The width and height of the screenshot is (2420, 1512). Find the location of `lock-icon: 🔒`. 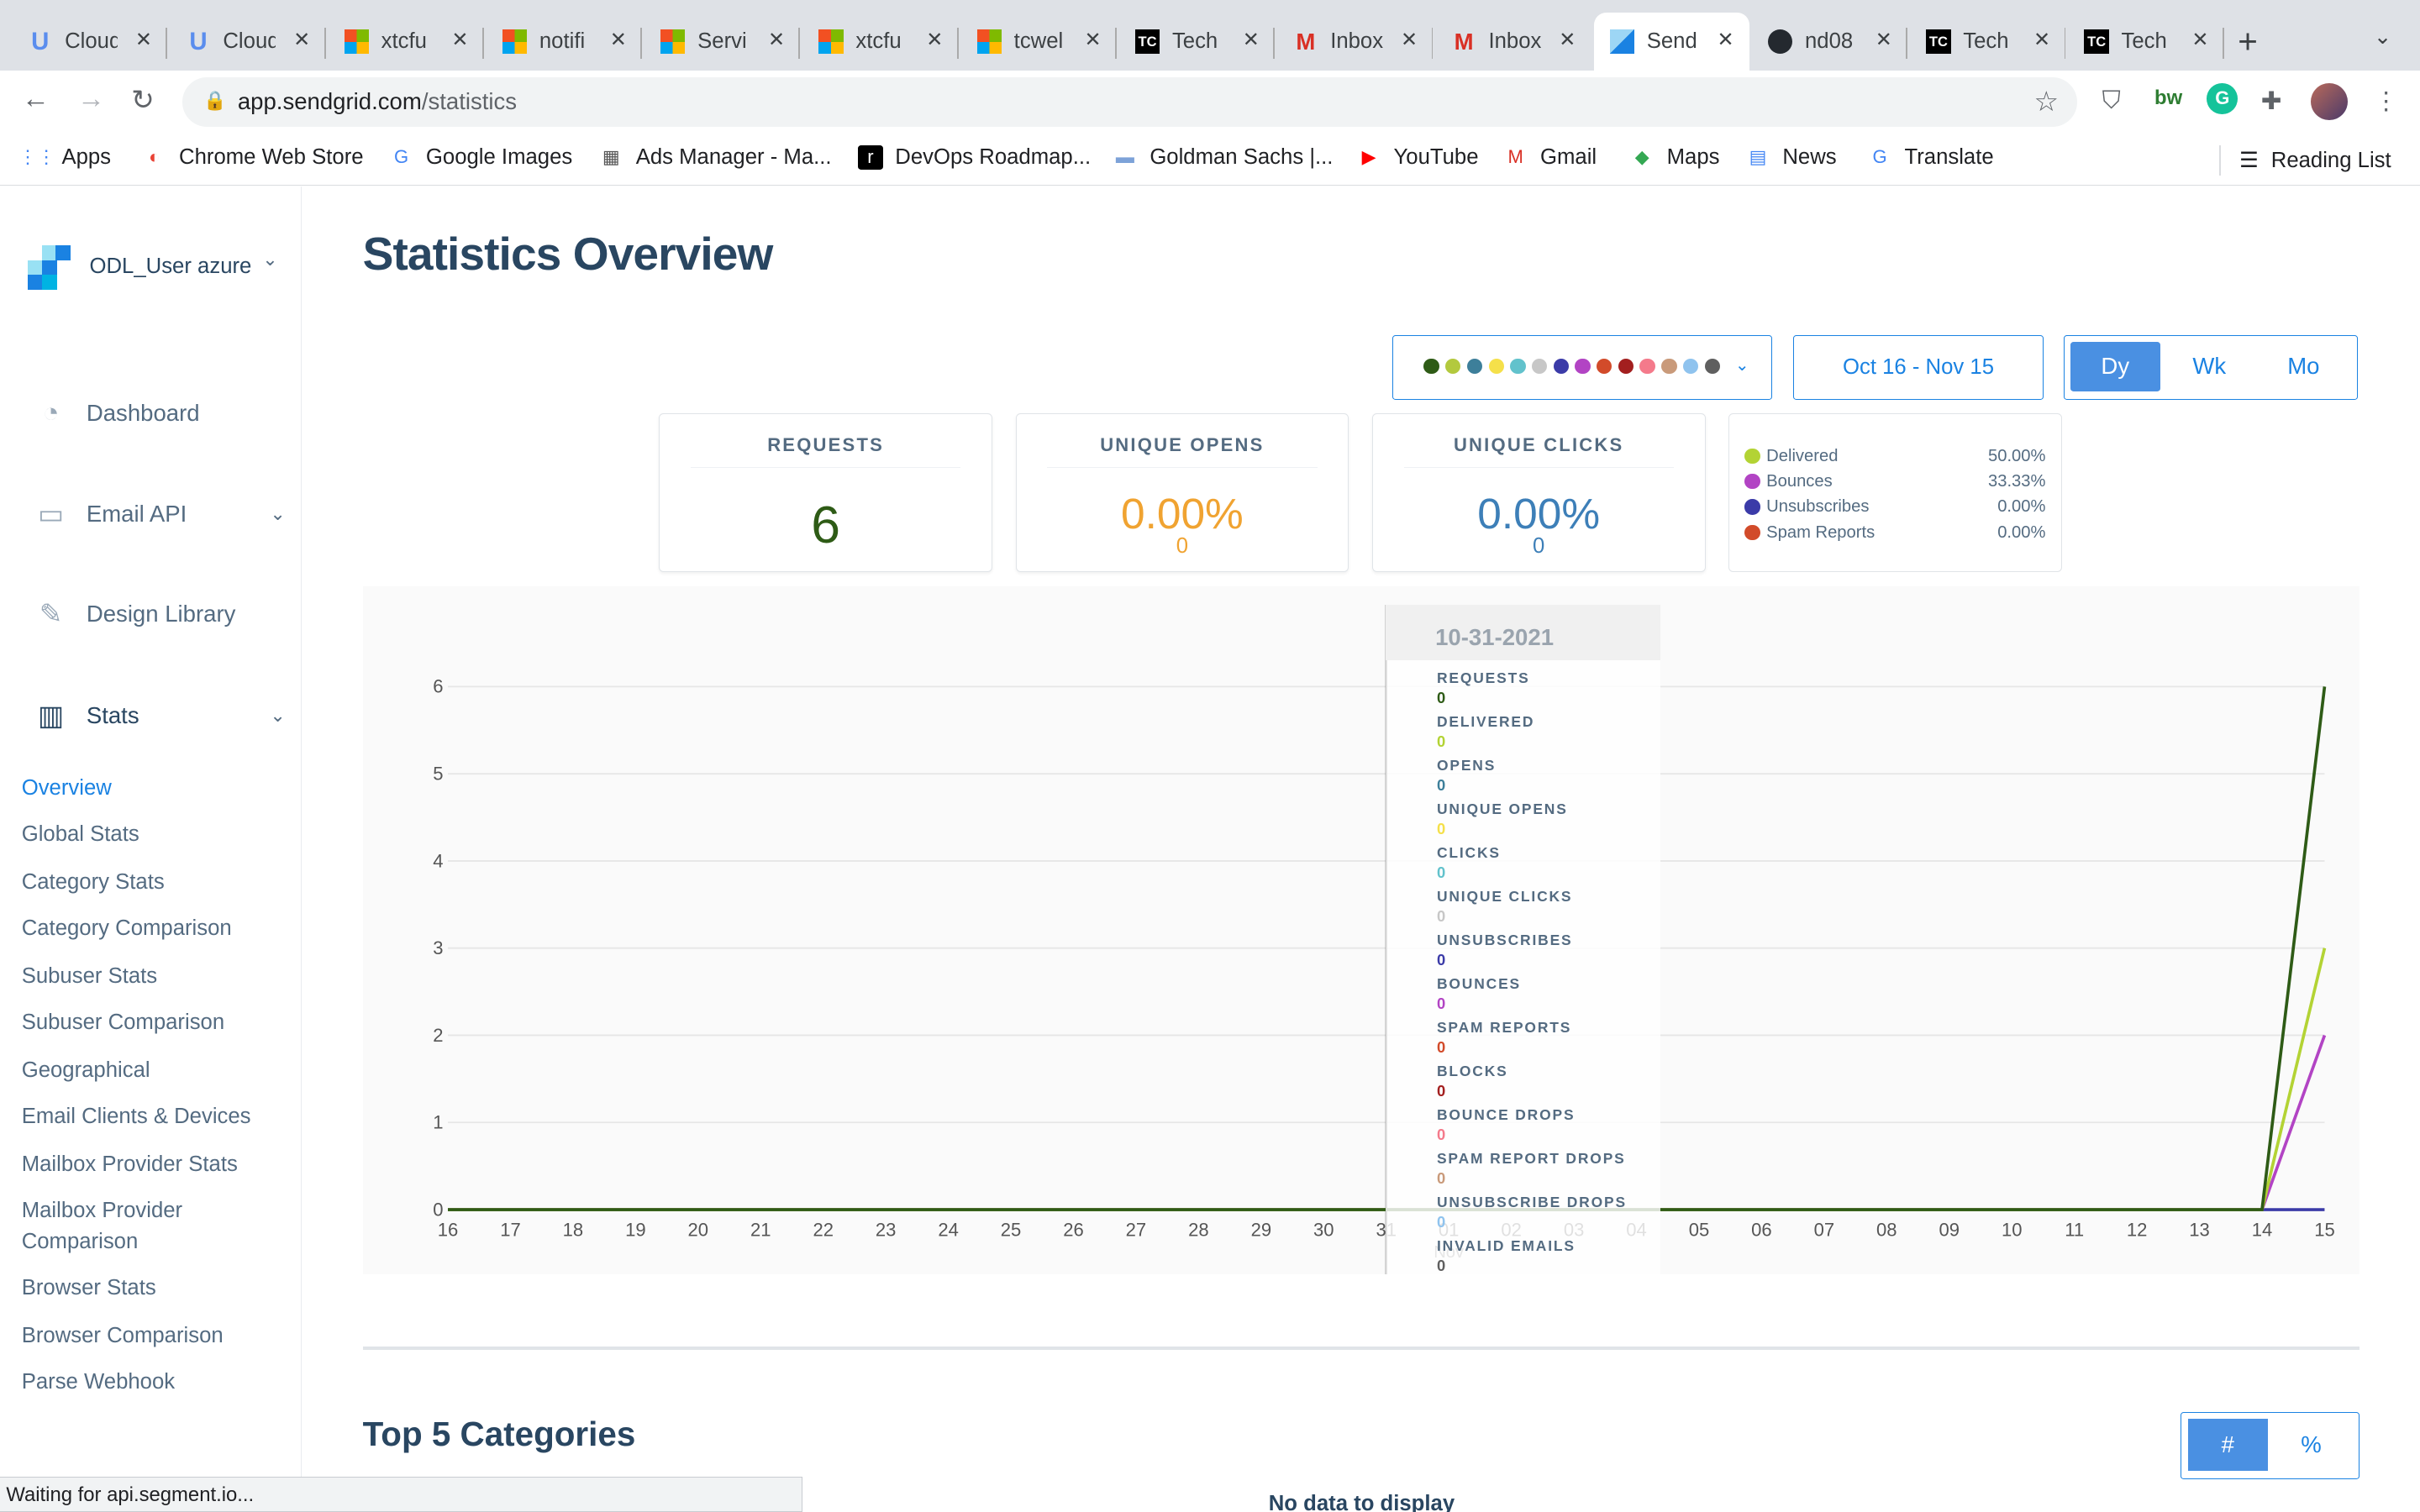

lock-icon: 🔒 is located at coordinates (214, 101).